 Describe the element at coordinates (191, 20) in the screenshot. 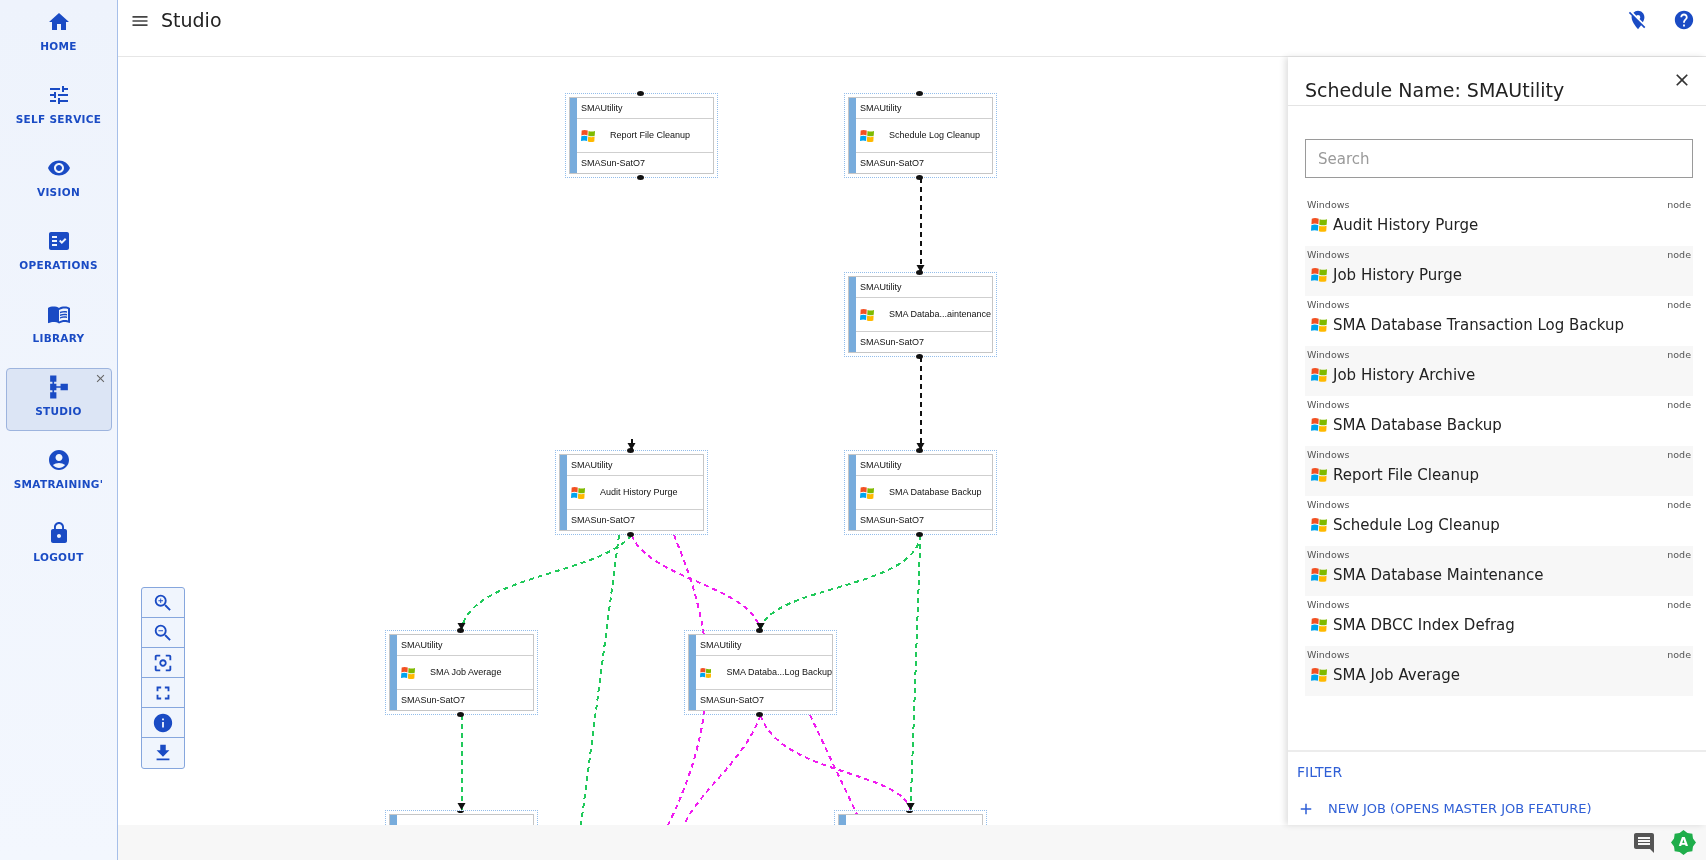

I see `page-title: Studio` at that location.